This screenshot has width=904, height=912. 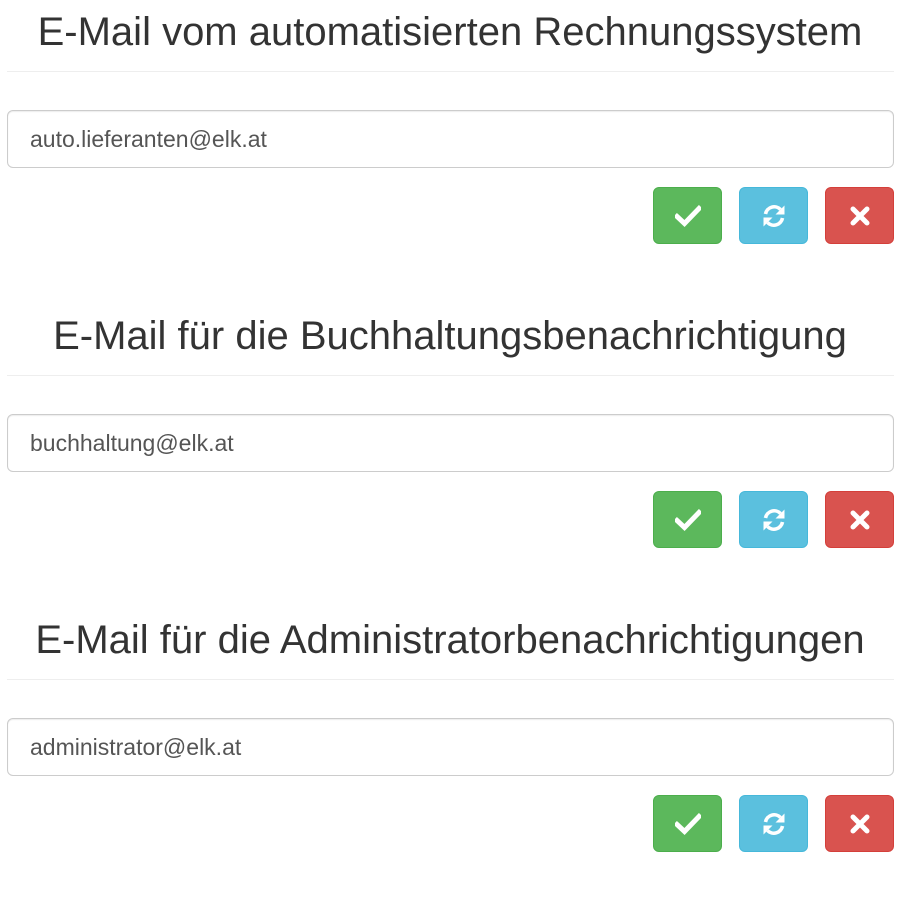 I want to click on accounting-email-input, so click(x=450, y=443).